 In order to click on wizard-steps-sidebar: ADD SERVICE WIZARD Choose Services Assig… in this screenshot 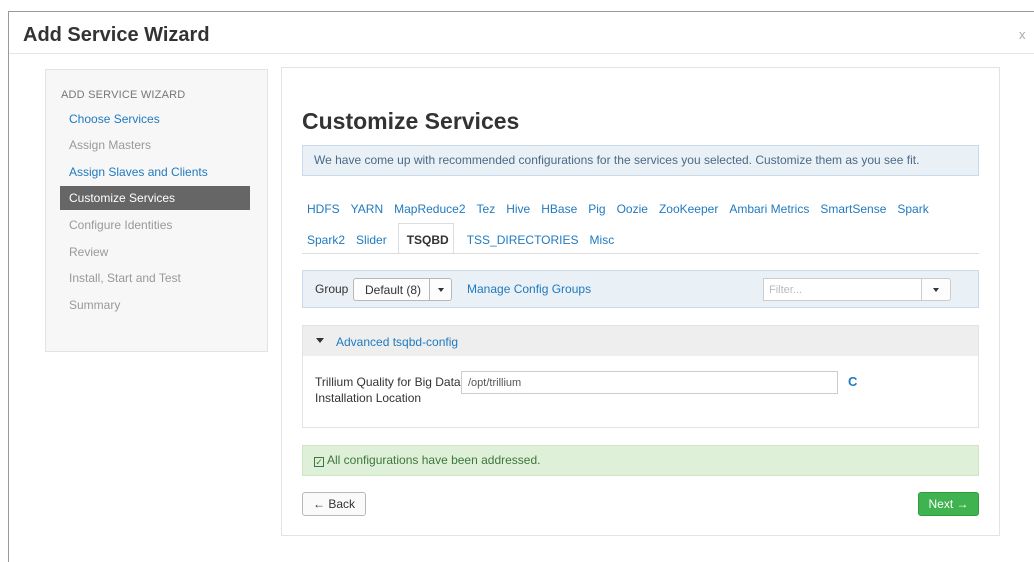, I will do `click(156, 210)`.